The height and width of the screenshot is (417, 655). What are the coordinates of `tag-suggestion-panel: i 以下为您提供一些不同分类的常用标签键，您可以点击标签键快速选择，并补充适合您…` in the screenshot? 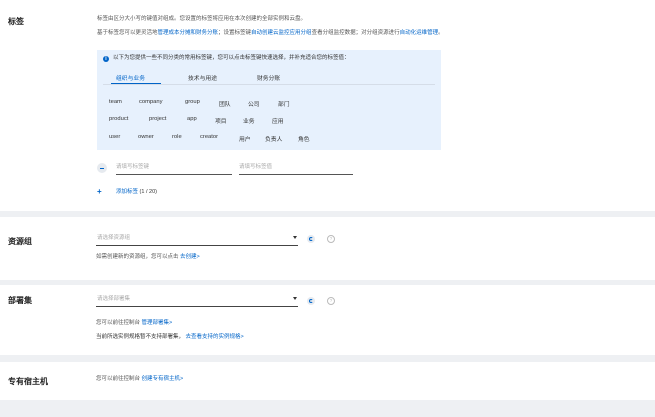 It's located at (269, 100).